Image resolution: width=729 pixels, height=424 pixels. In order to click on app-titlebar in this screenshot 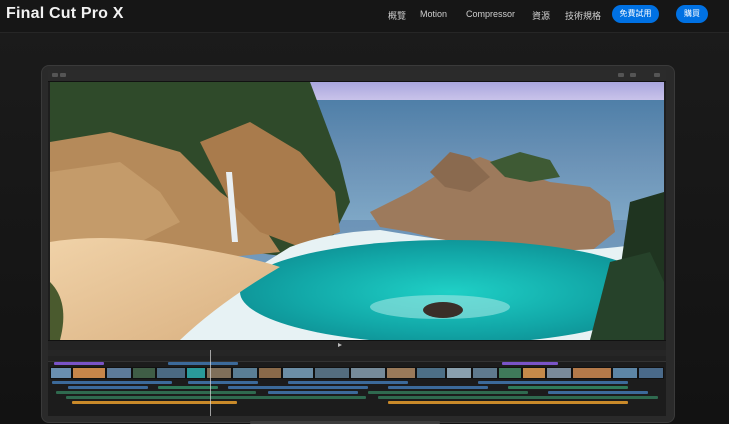, I will do `click(357, 76)`.